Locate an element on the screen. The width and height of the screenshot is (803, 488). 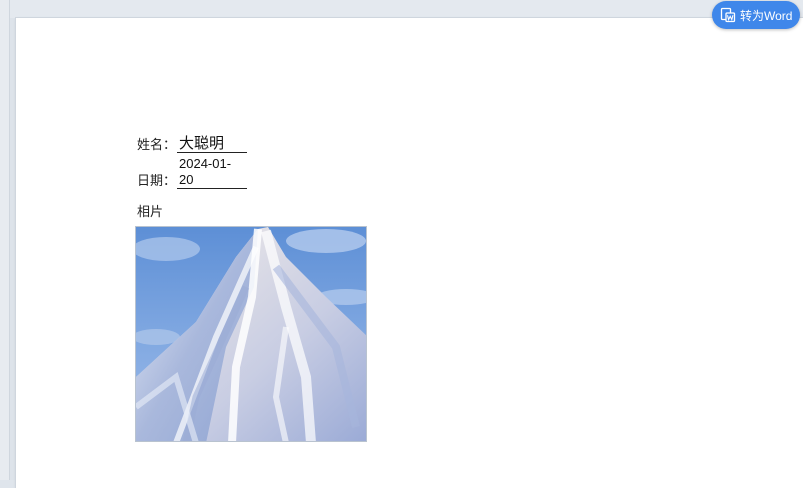
photo-label: 相片 is located at coordinates (150, 212).